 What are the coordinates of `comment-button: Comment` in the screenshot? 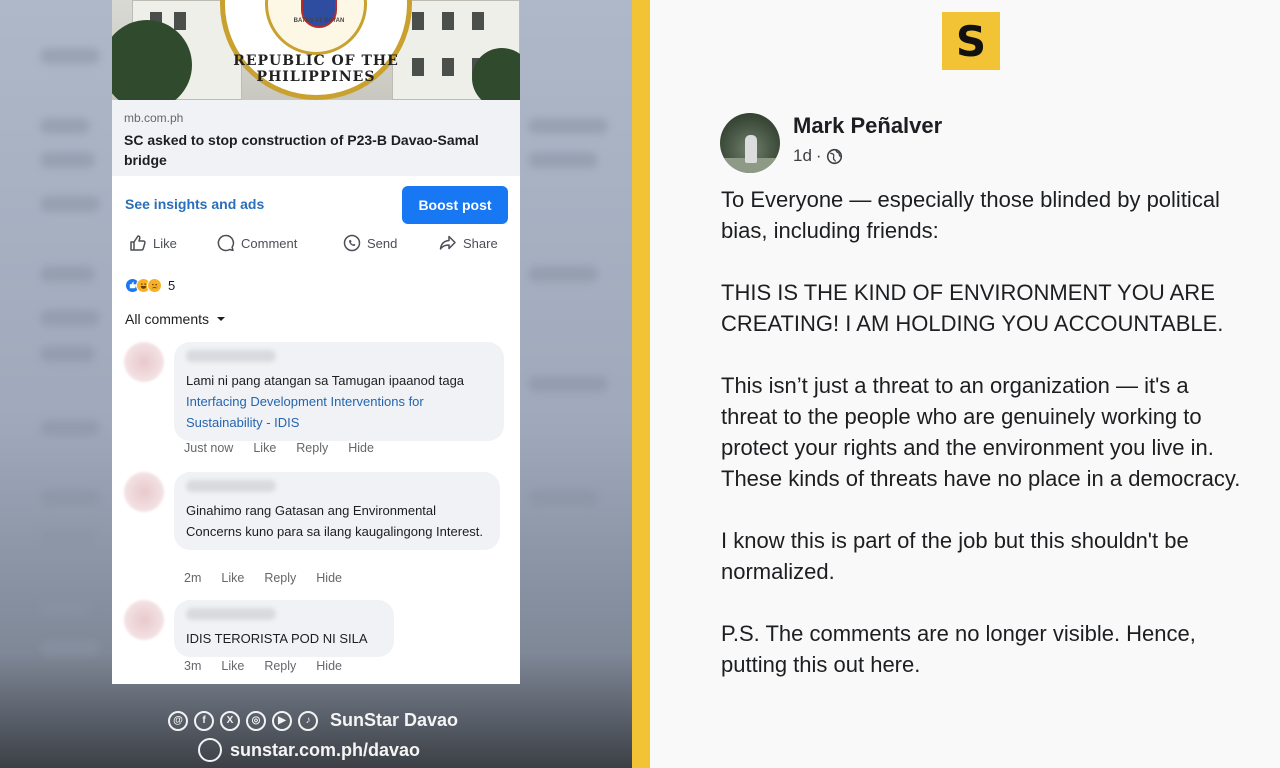 It's located at (256, 243).